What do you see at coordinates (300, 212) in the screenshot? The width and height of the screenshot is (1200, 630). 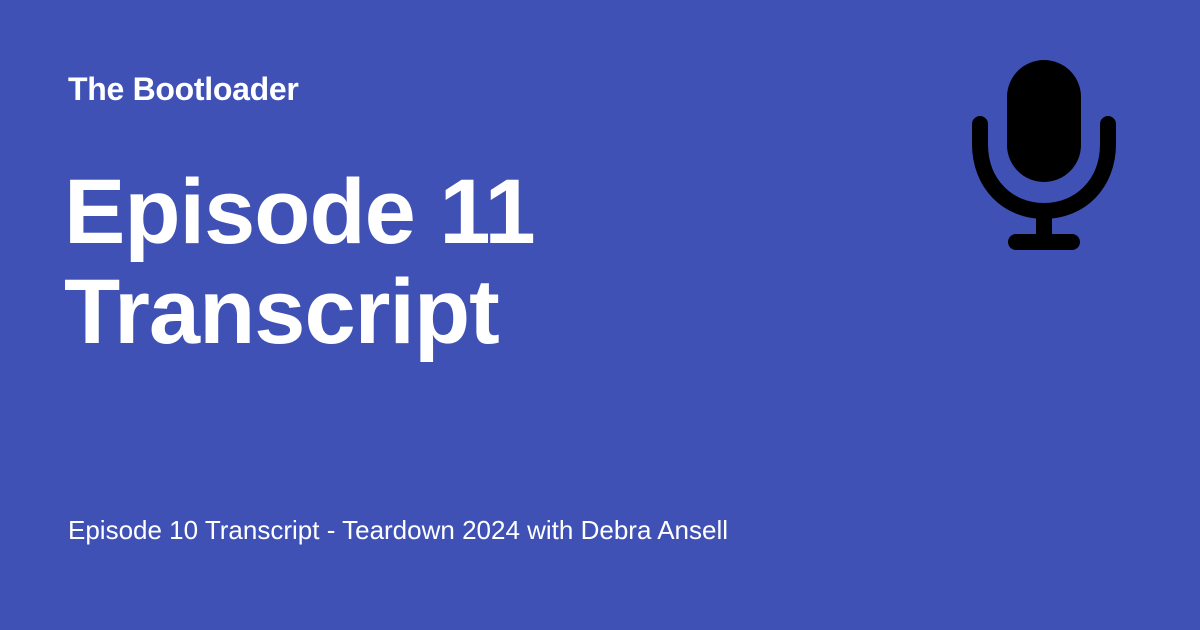 I see `episode-title-line-1: Episode 11` at bounding box center [300, 212].